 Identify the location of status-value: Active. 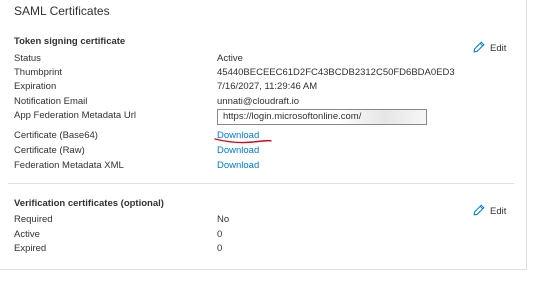
(230, 58).